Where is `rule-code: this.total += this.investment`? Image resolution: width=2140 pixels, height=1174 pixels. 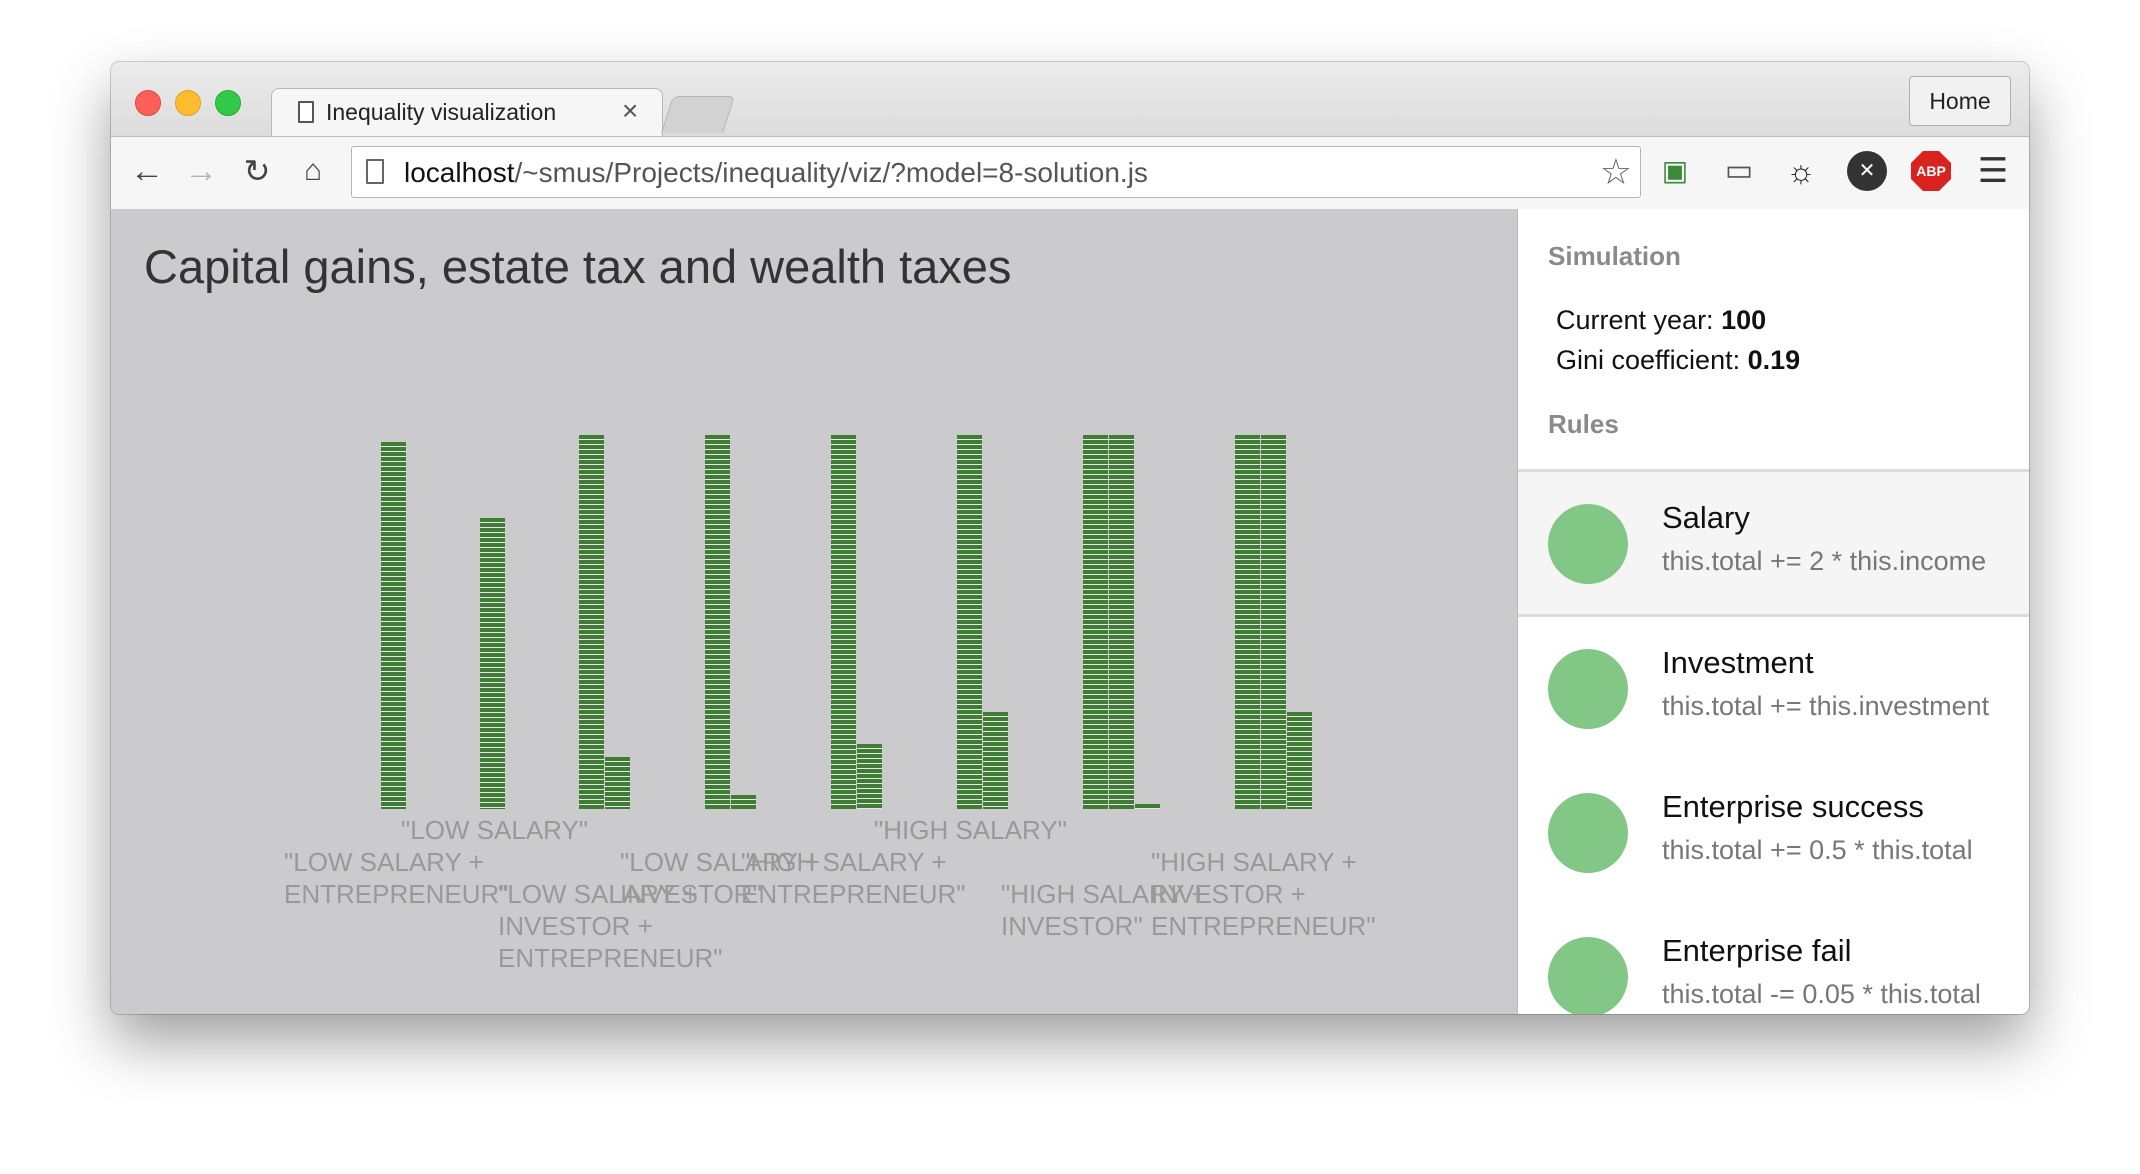
rule-code: this.total += this.investment is located at coordinates (1826, 706).